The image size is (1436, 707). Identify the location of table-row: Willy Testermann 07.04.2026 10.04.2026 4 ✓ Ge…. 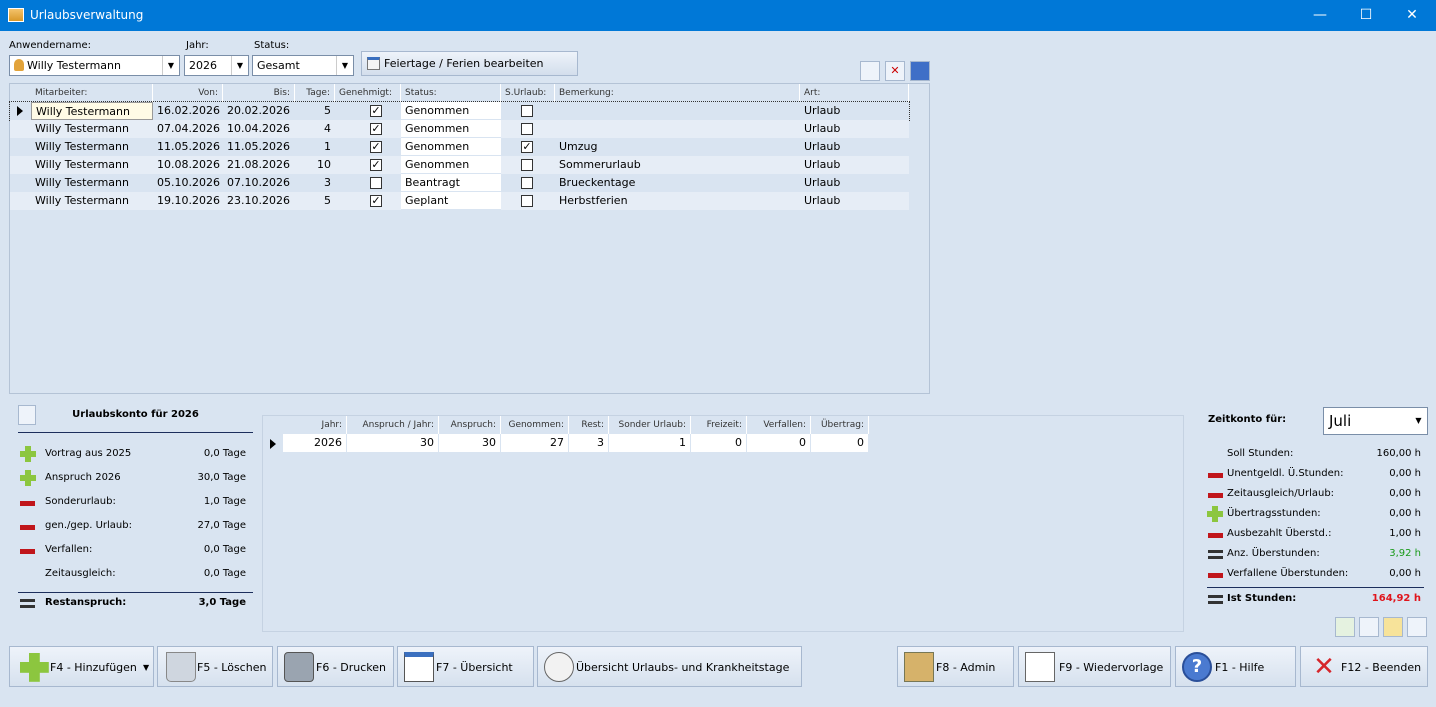
(459, 129).